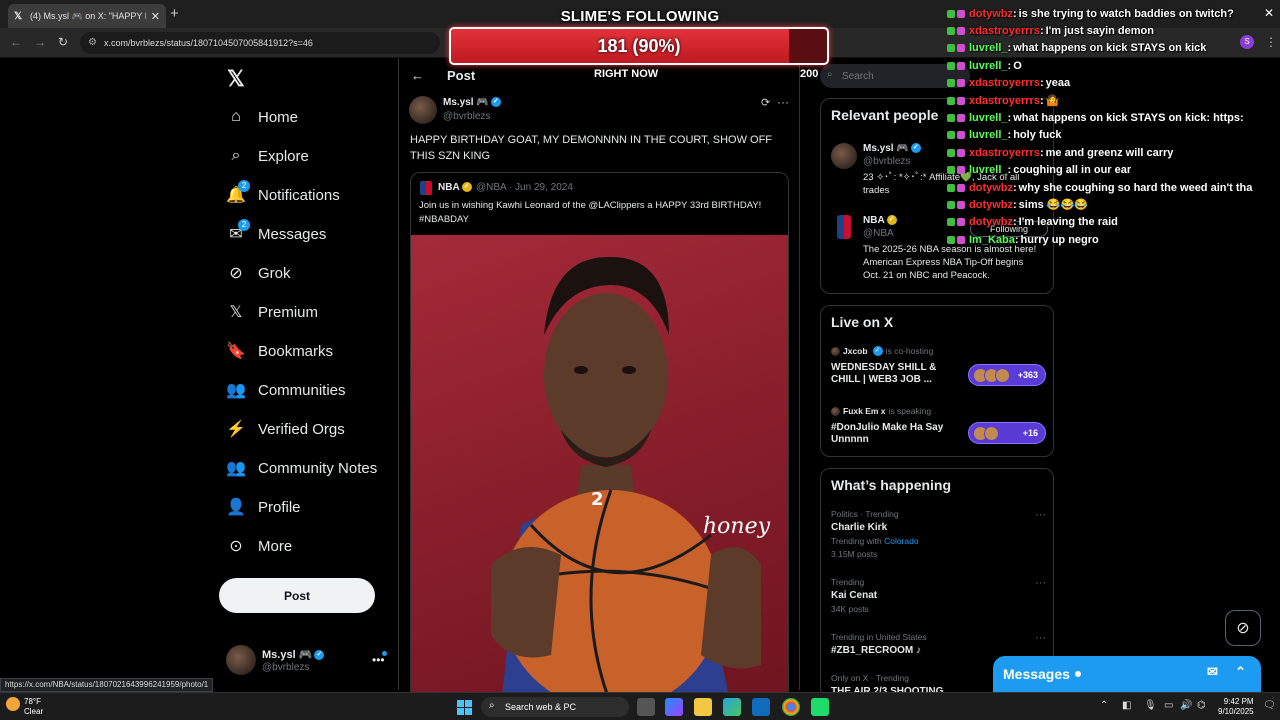 The image size is (1280, 720). I want to click on search-icon: ⌕, so click(492, 705).